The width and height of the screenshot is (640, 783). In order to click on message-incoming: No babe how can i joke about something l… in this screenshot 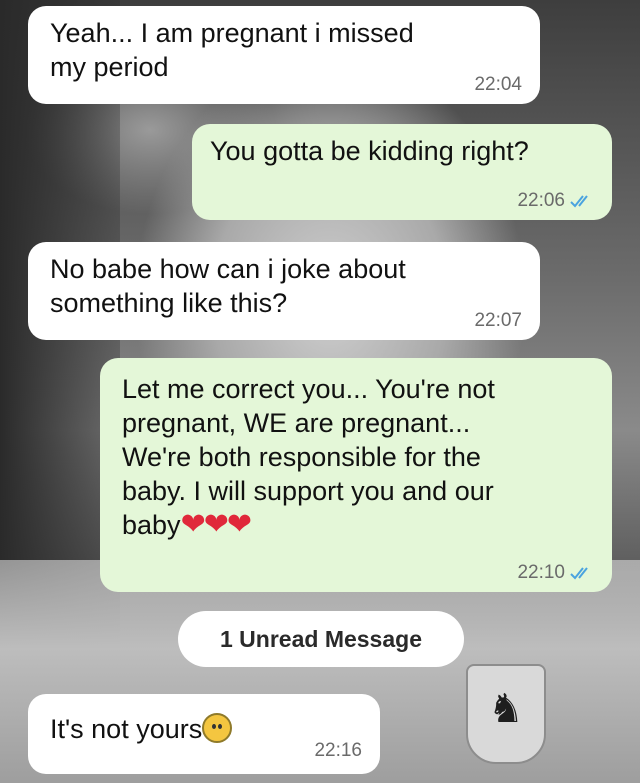, I will do `click(284, 291)`.